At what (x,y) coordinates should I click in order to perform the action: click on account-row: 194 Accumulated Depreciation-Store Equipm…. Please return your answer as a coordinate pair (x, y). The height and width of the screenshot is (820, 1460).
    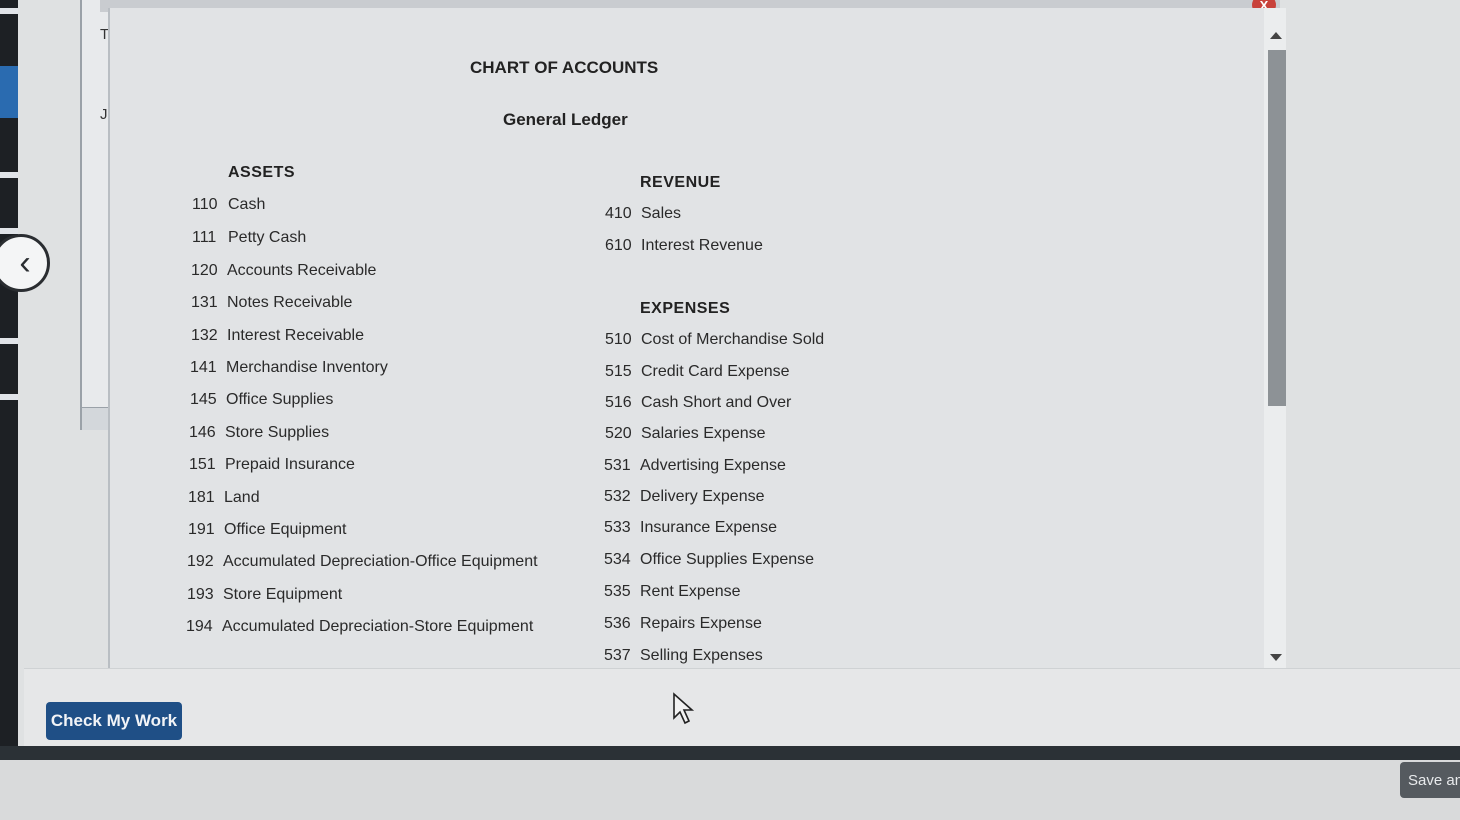
    Looking at the image, I should click on (360, 626).